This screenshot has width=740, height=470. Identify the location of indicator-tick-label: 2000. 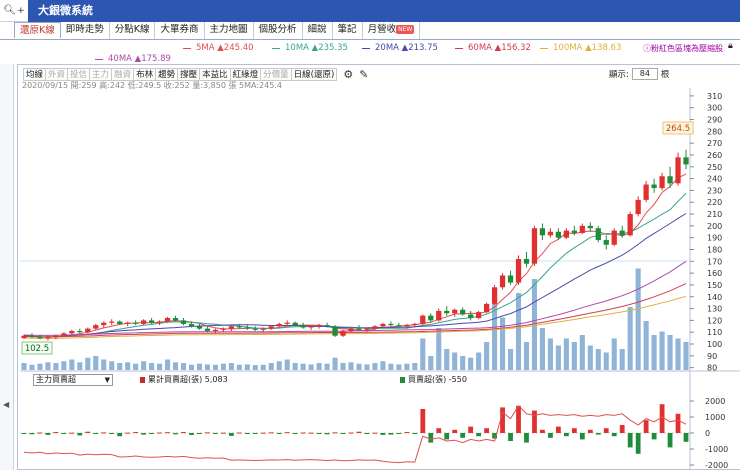
(715, 401).